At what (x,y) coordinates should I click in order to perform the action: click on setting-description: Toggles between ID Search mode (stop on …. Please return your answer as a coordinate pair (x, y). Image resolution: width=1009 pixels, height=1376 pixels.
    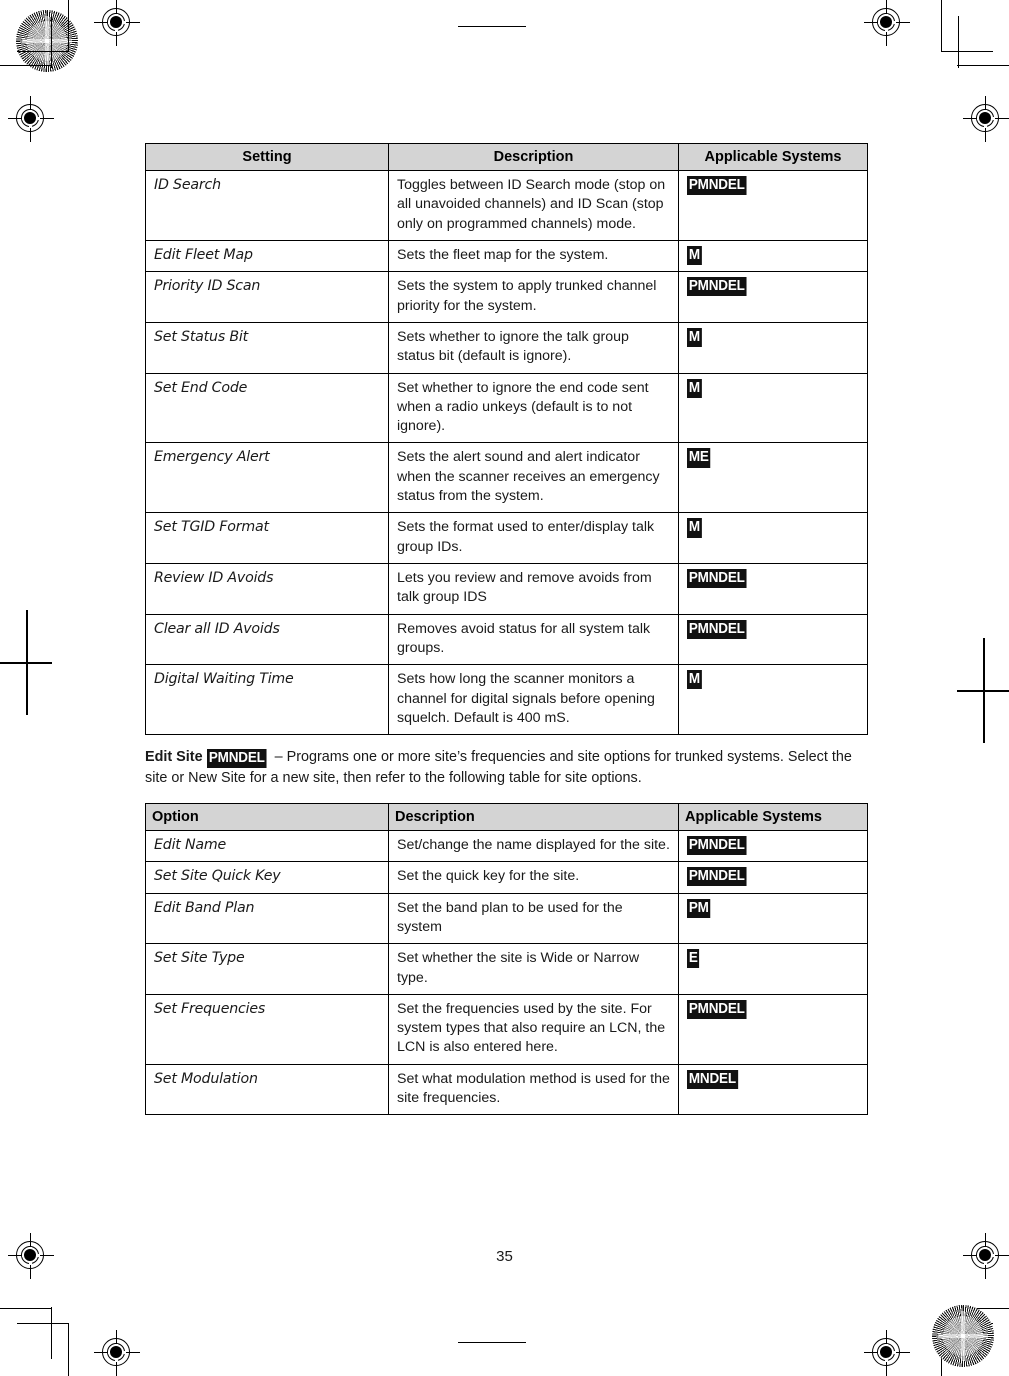
    Looking at the image, I should click on (533, 205).